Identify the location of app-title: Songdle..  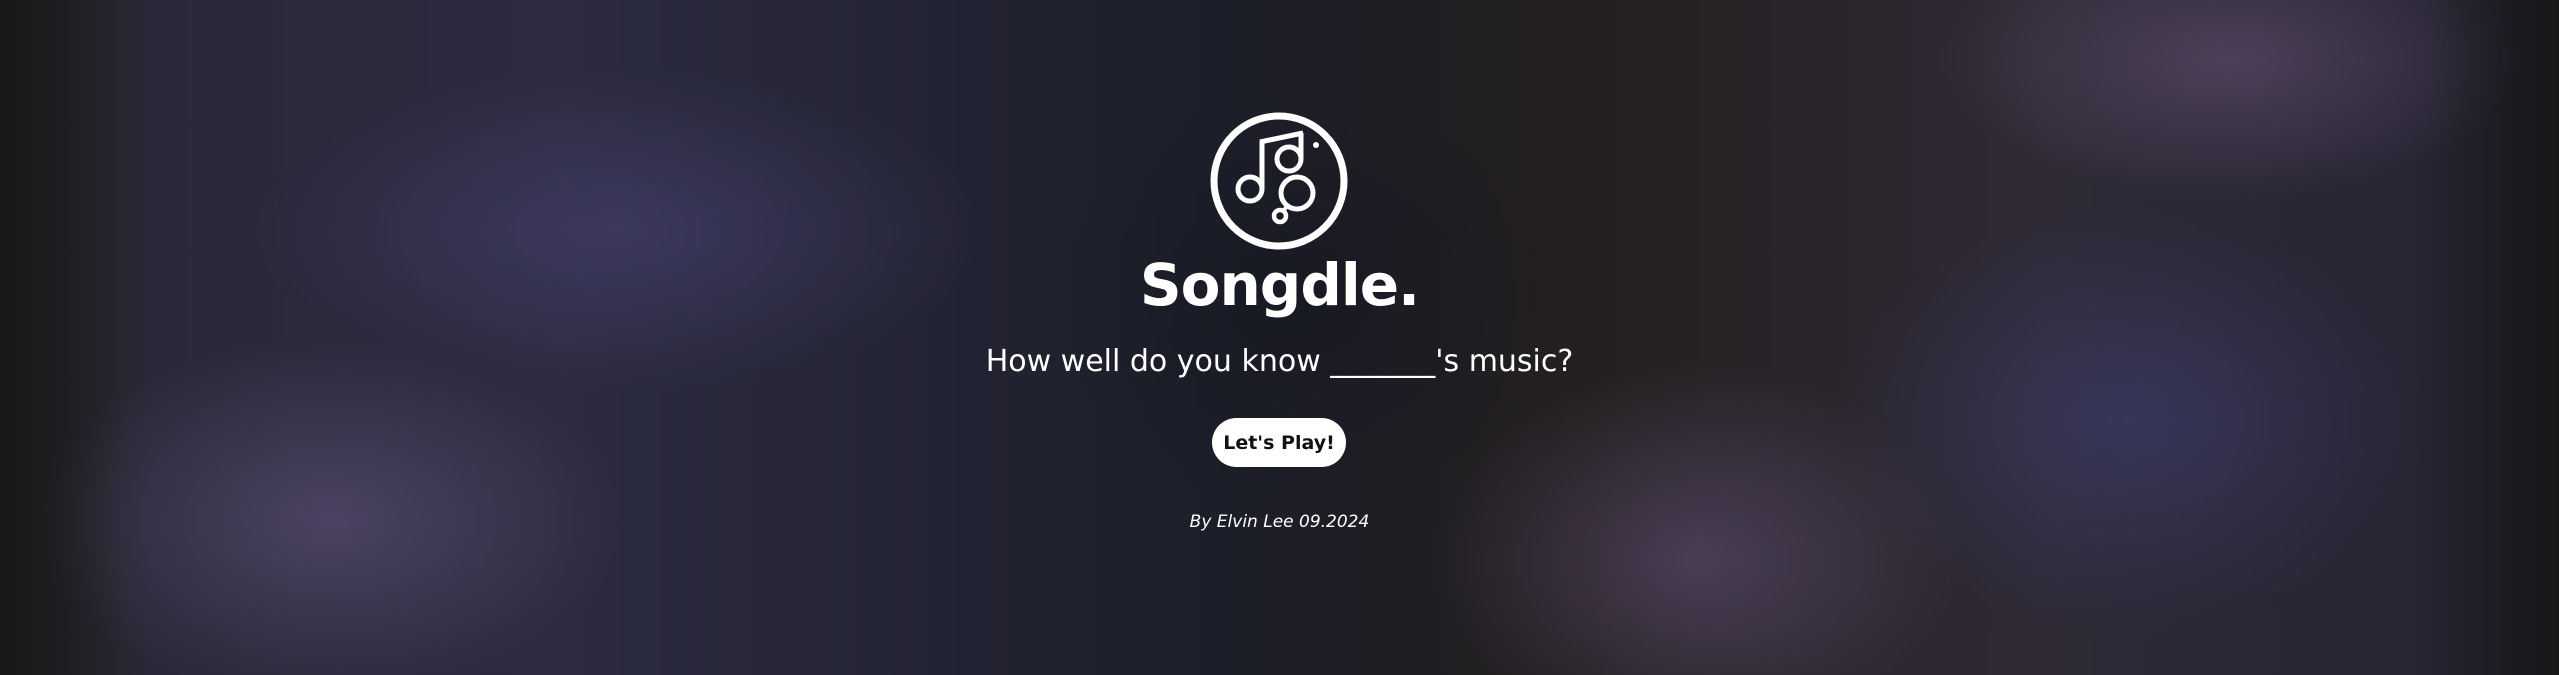
(1279, 285).